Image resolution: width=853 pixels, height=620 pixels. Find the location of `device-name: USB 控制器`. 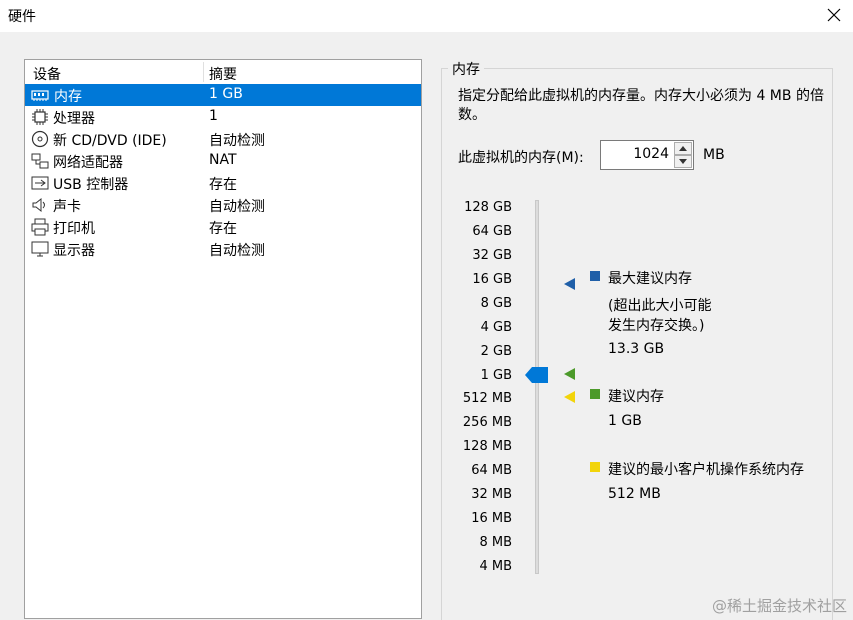

device-name: USB 控制器 is located at coordinates (91, 185).